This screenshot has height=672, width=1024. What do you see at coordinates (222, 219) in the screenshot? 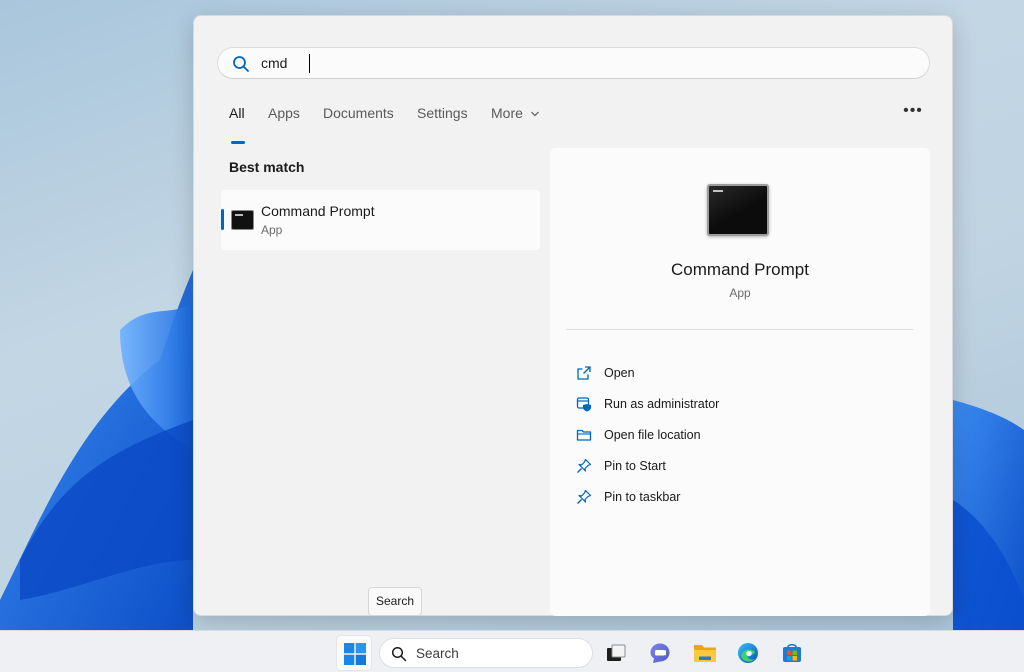
I see `selection-indicator` at bounding box center [222, 219].